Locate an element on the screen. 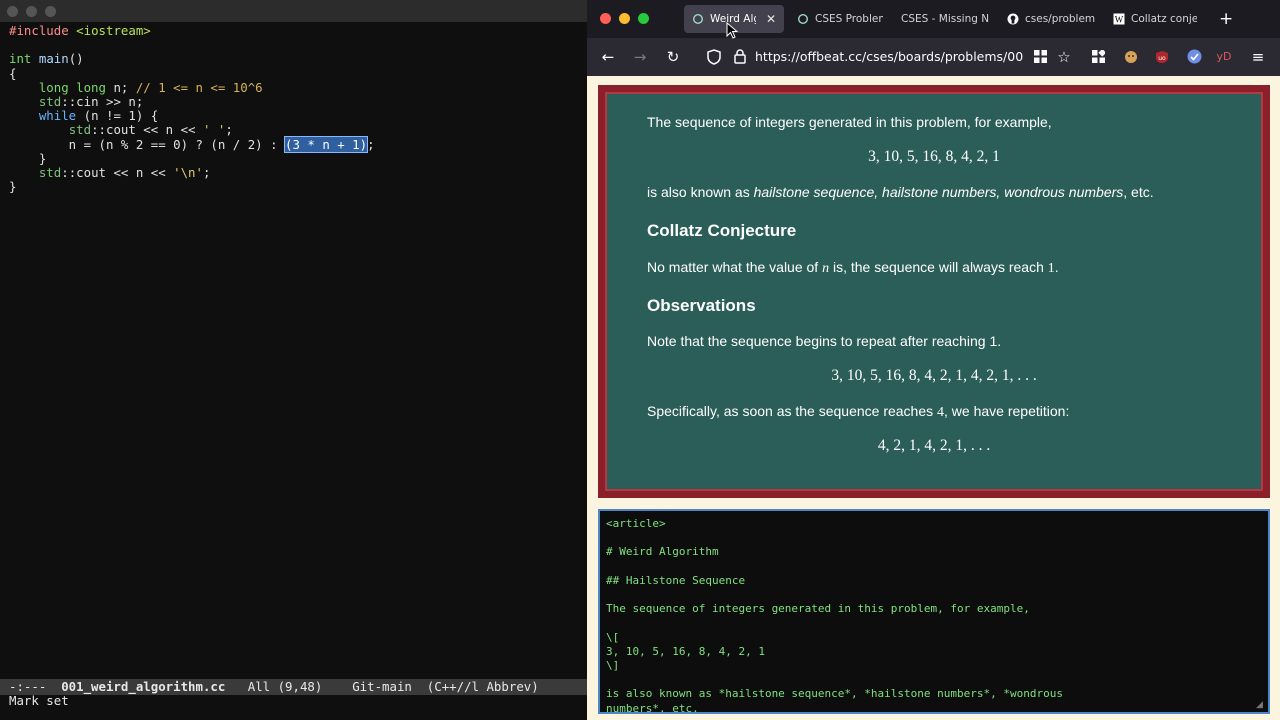 This screenshot has height=720, width=1280. svg-text: uo is located at coordinates (1162, 58).